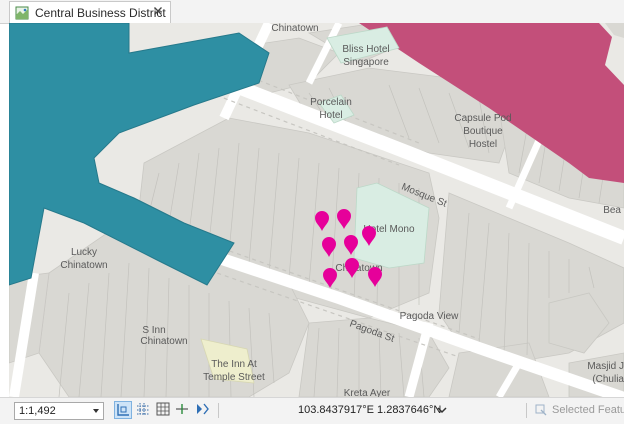 The width and height of the screenshot is (624, 424). Describe the element at coordinates (541, 410) in the screenshot. I see `selected-features-icon` at that location.